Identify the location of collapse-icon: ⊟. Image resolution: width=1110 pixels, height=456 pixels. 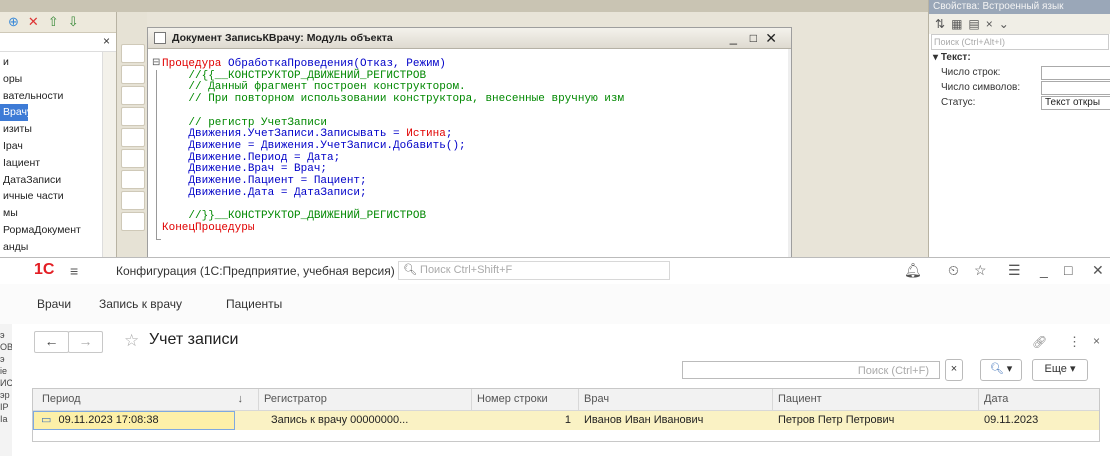
(156, 64).